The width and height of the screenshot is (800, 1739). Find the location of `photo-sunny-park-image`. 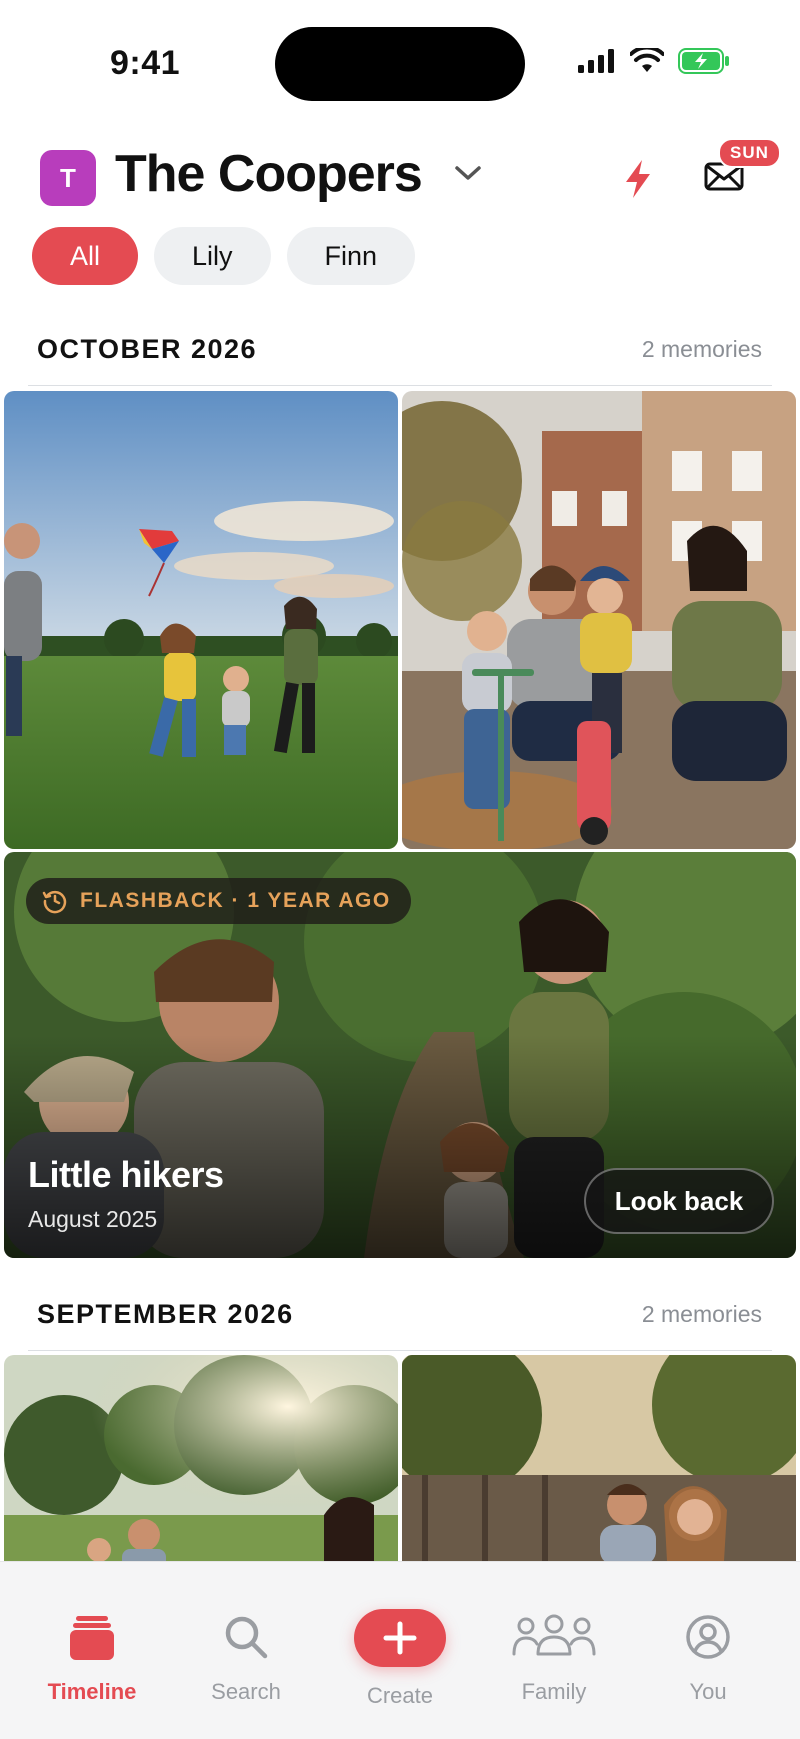

photo-sunny-park-image is located at coordinates (201, 1458).